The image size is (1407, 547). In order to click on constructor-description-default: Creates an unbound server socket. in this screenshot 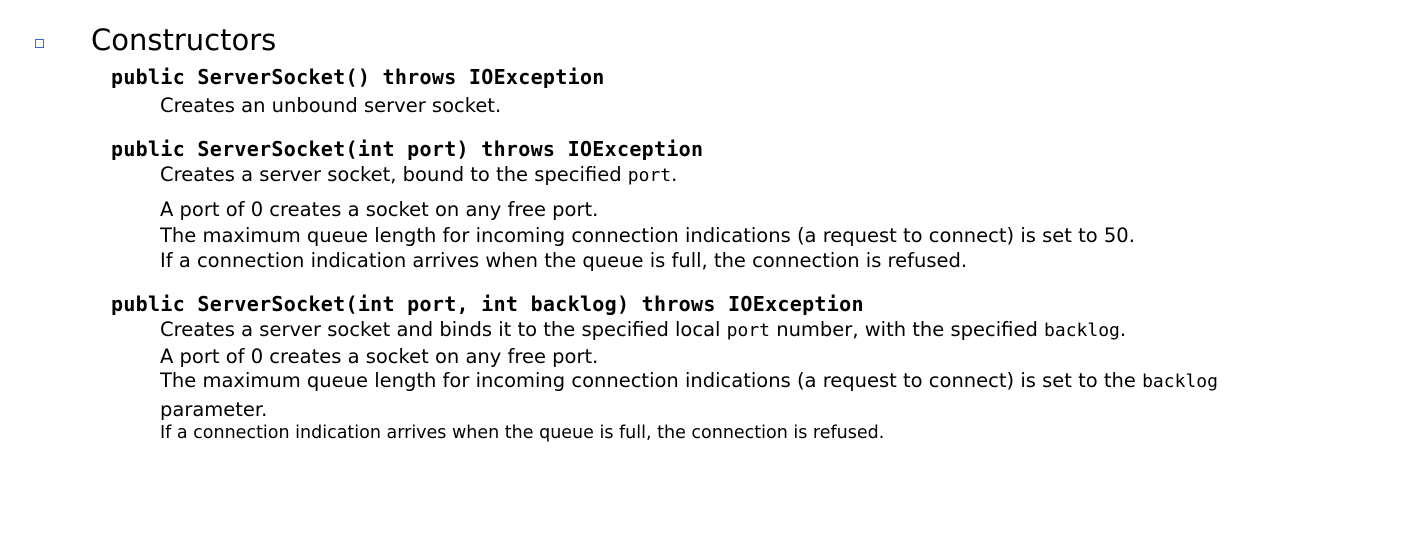, I will do `click(331, 105)`.